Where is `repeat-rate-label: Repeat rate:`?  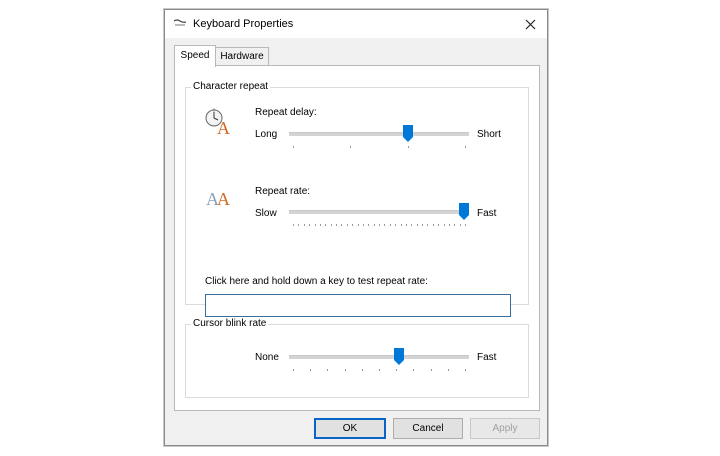
repeat-rate-label: Repeat rate: is located at coordinates (283, 191).